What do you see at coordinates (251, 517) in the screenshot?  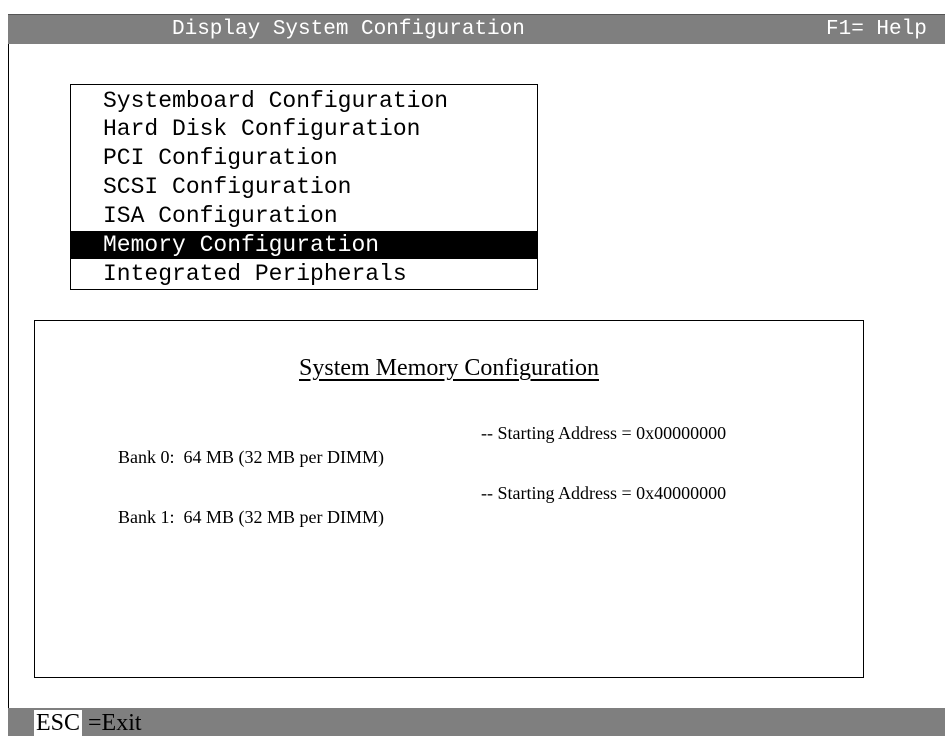 I see `bank-label: Bank 1: 64 MB (32 MB per DIMM)` at bounding box center [251, 517].